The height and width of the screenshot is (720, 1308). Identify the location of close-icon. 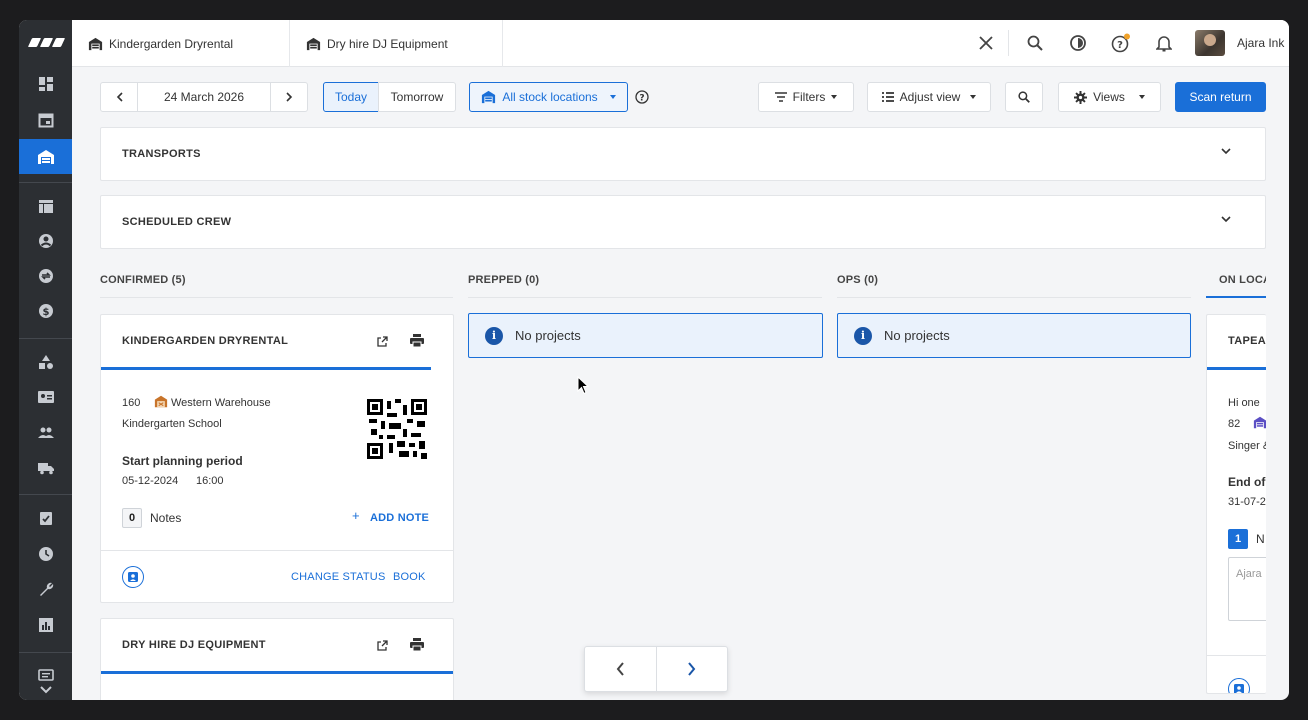
(986, 43).